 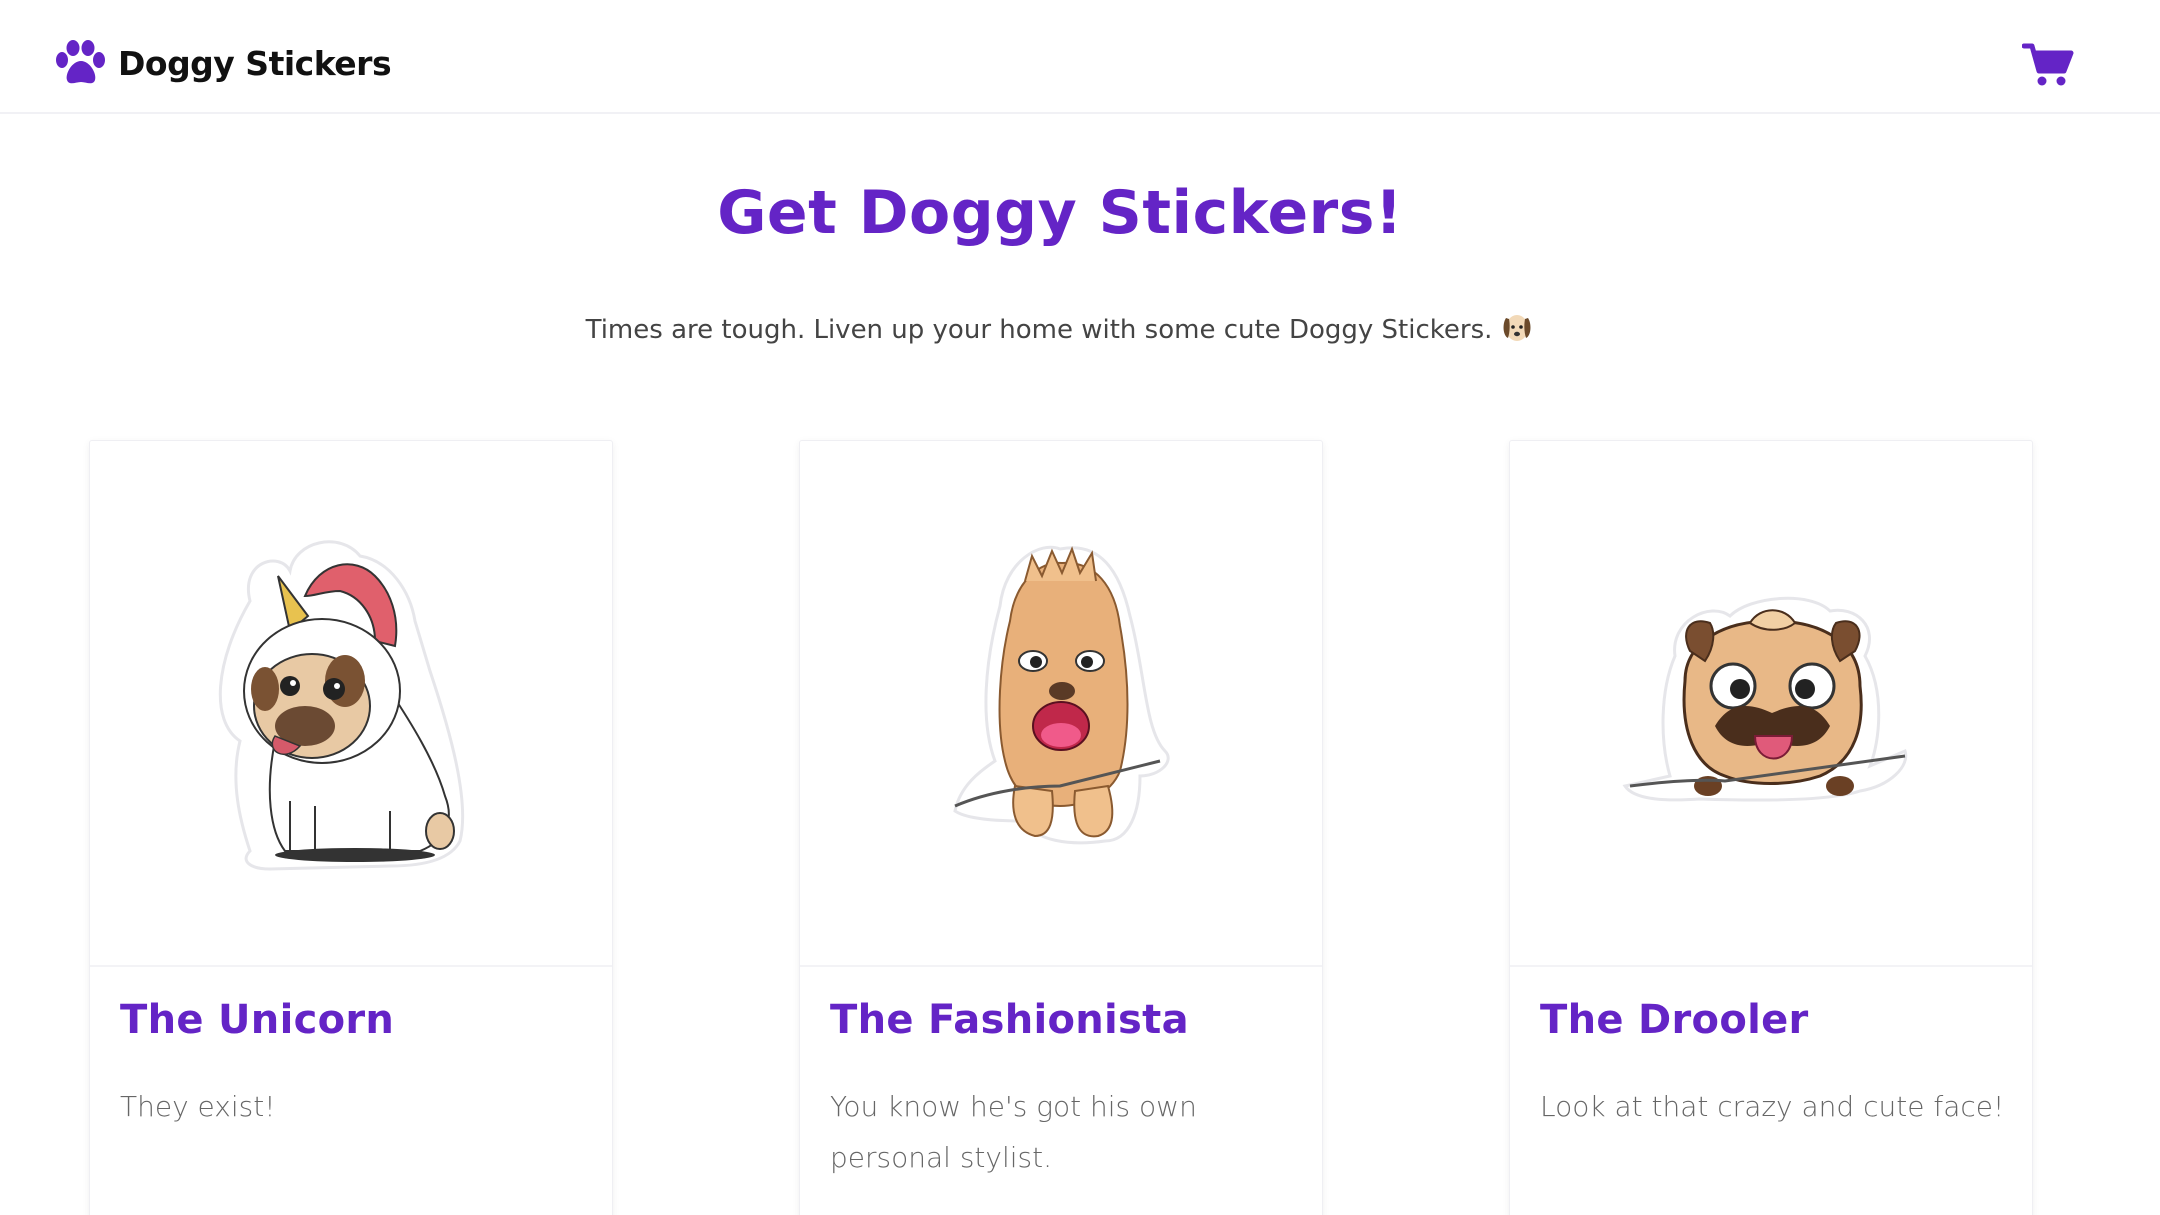 What do you see at coordinates (198, 1106) in the screenshot?
I see `product-description: They exist!` at bounding box center [198, 1106].